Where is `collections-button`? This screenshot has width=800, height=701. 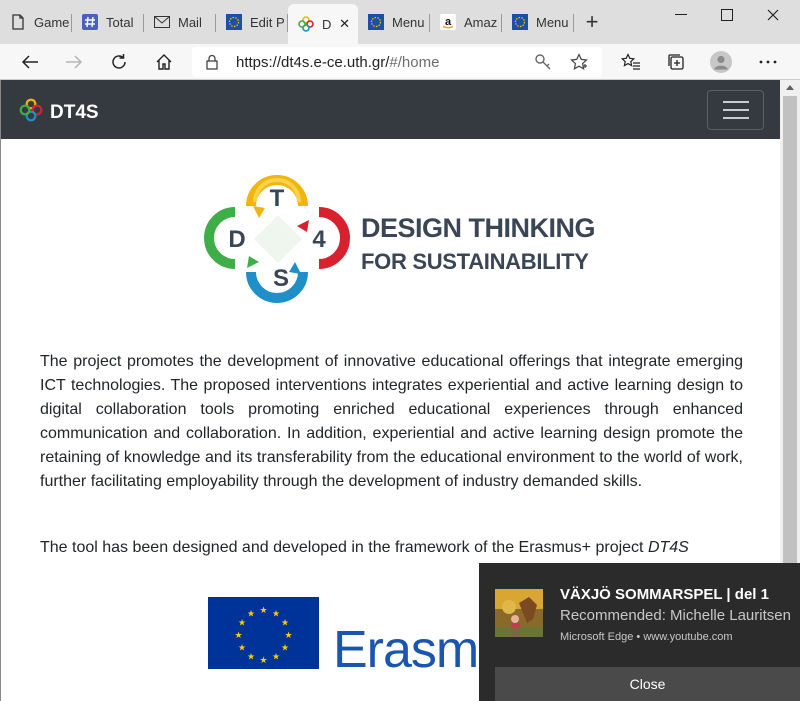
collections-button is located at coordinates (676, 62).